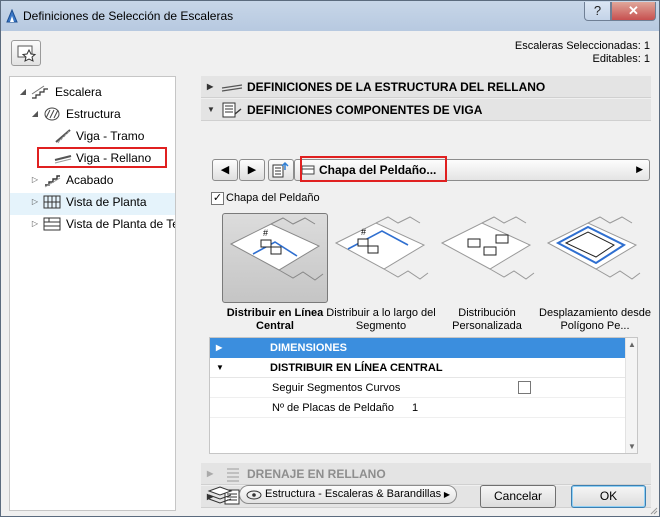 The image size is (660, 517). Describe the element at coordinates (373, 169) in the screenshot. I see `component-red-highlight` at that location.